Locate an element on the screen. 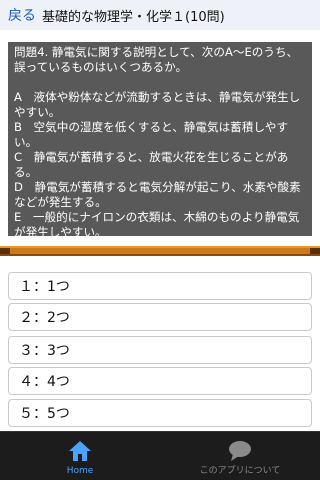 This screenshot has height=480, width=320. page-title: 基礎的な物理学・化学１(10問) is located at coordinates (133, 17).